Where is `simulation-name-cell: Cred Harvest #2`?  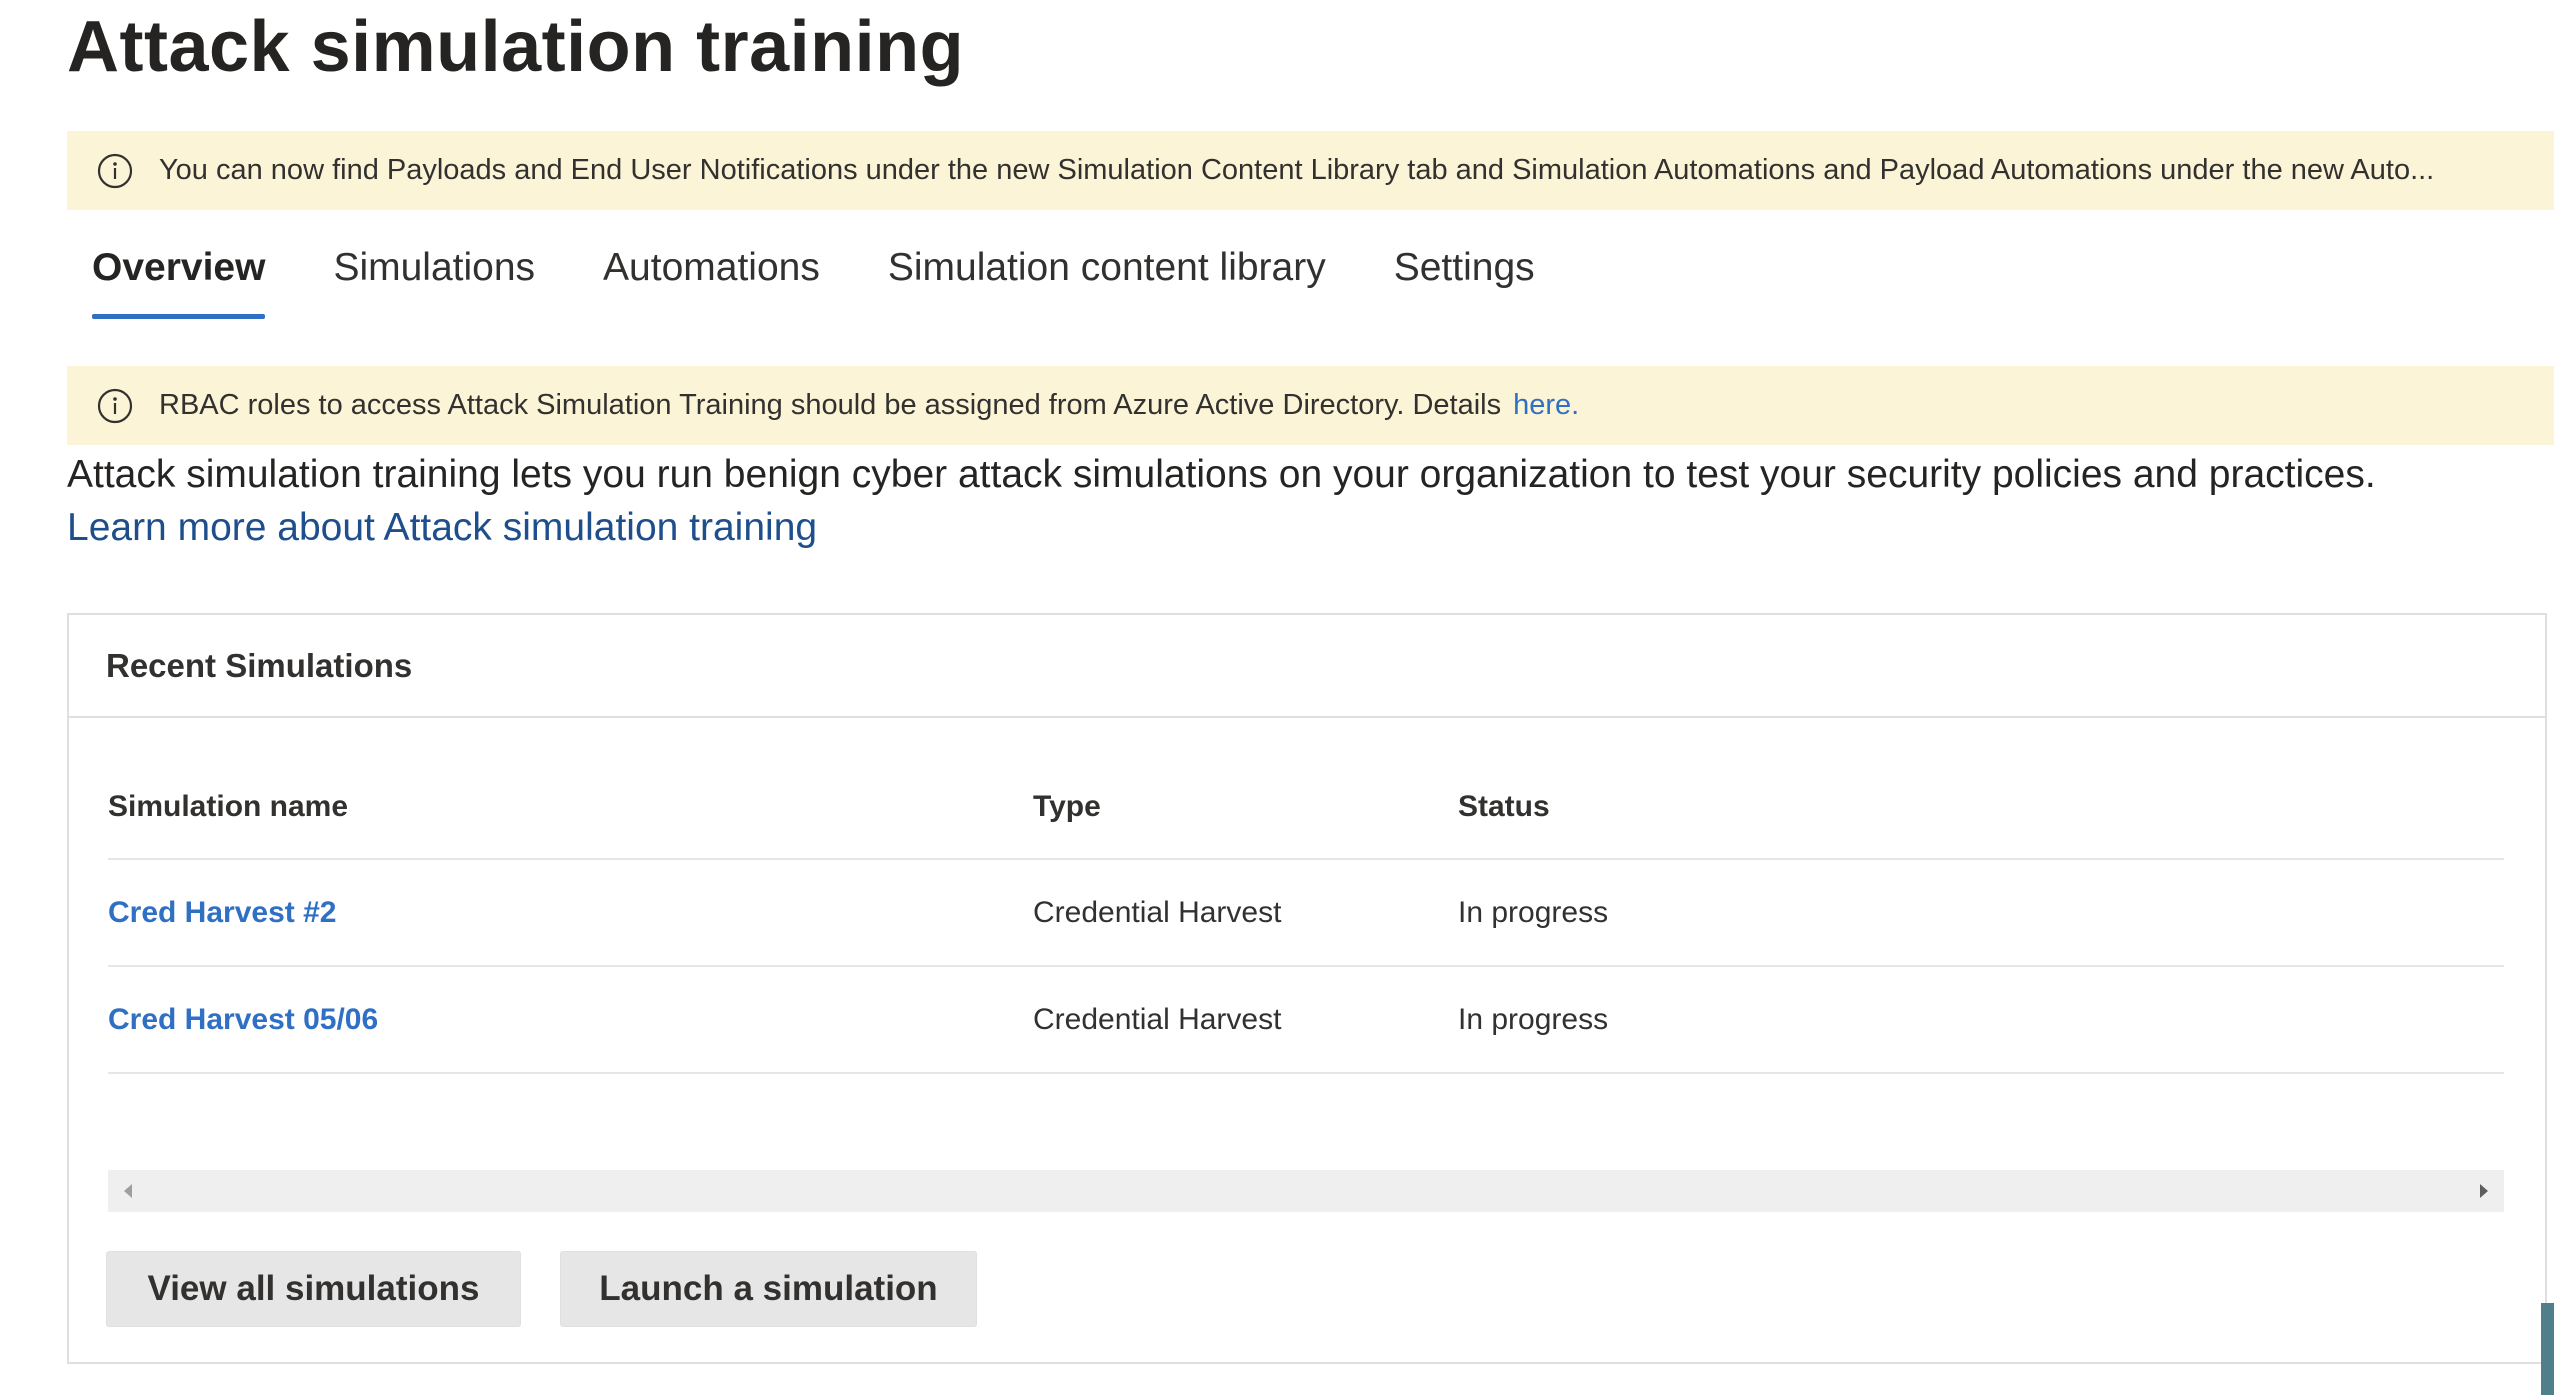
simulation-name-cell: Cred Harvest #2 is located at coordinates (222, 912).